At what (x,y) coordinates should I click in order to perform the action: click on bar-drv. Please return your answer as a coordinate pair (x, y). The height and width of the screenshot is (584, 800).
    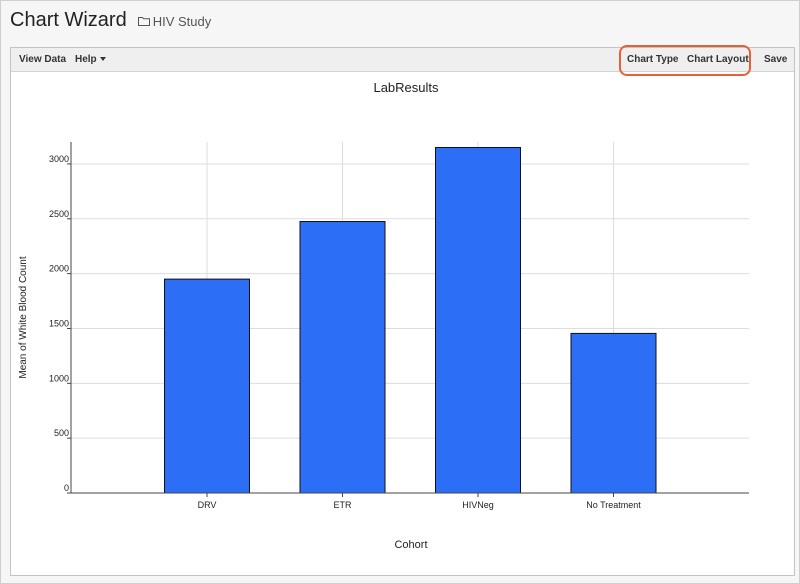
    Looking at the image, I should click on (207, 386).